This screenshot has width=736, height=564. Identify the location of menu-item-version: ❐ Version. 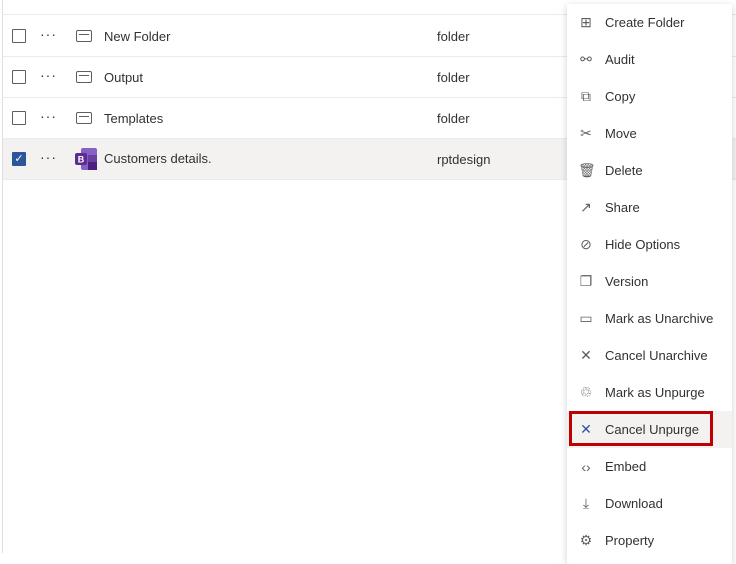
(649, 281).